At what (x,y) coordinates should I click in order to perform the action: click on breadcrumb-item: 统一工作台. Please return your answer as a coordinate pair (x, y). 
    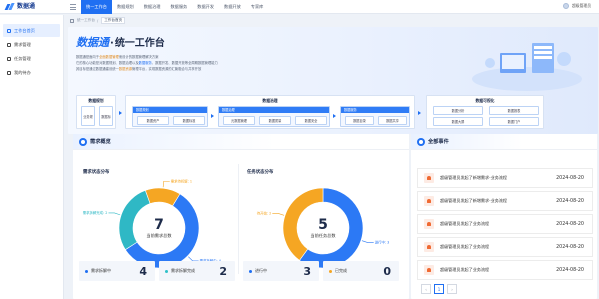
    Looking at the image, I should click on (86, 20).